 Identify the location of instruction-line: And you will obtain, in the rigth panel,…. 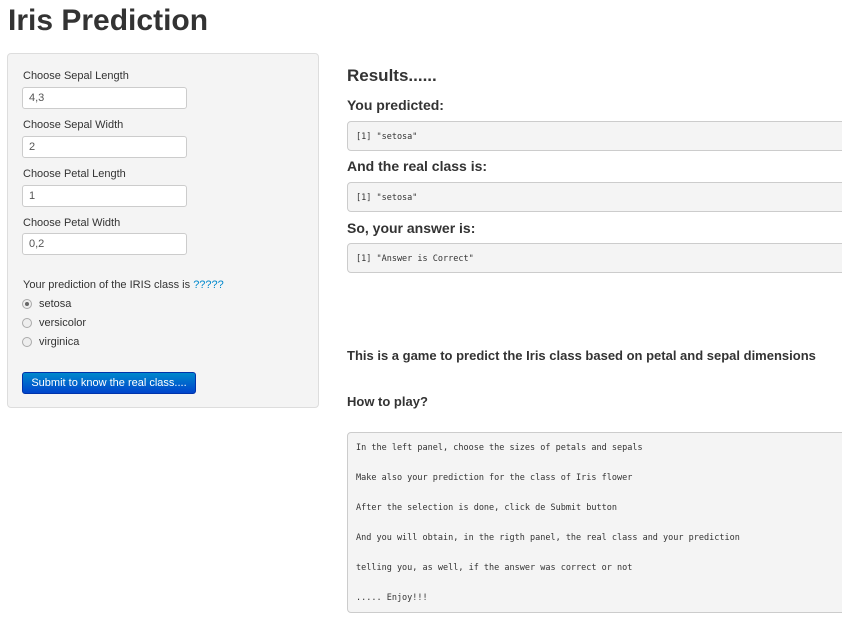
(548, 538).